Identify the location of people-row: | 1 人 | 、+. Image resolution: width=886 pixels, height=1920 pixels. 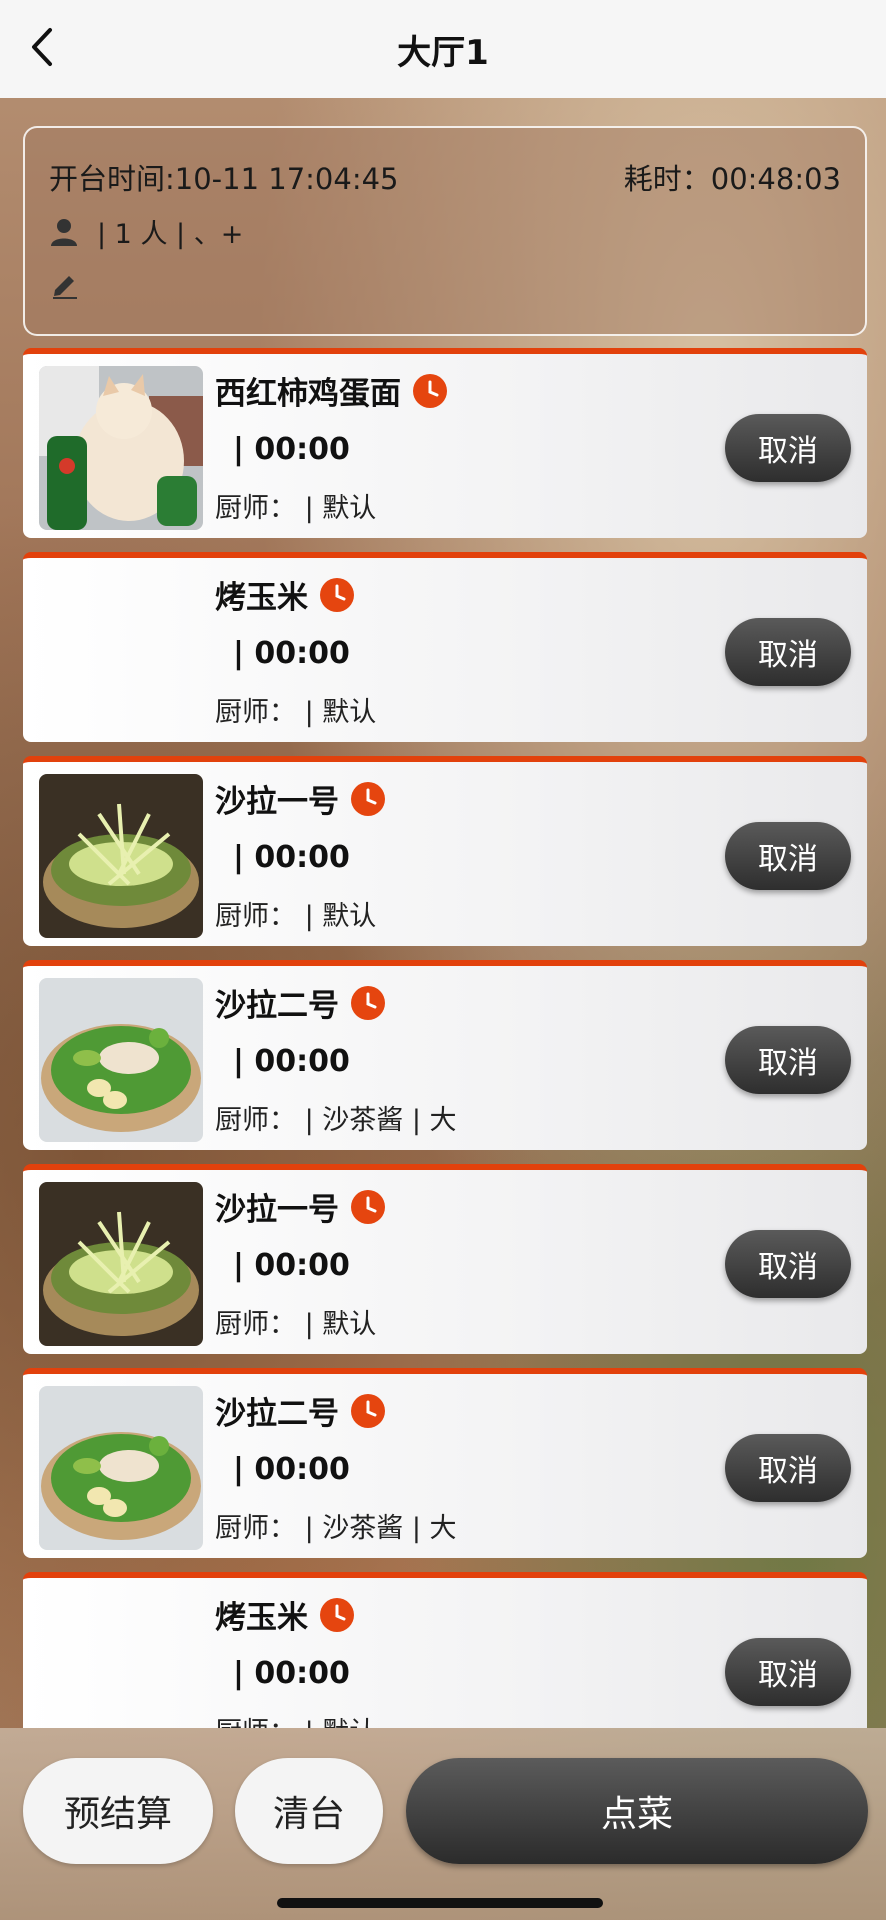
(146, 231).